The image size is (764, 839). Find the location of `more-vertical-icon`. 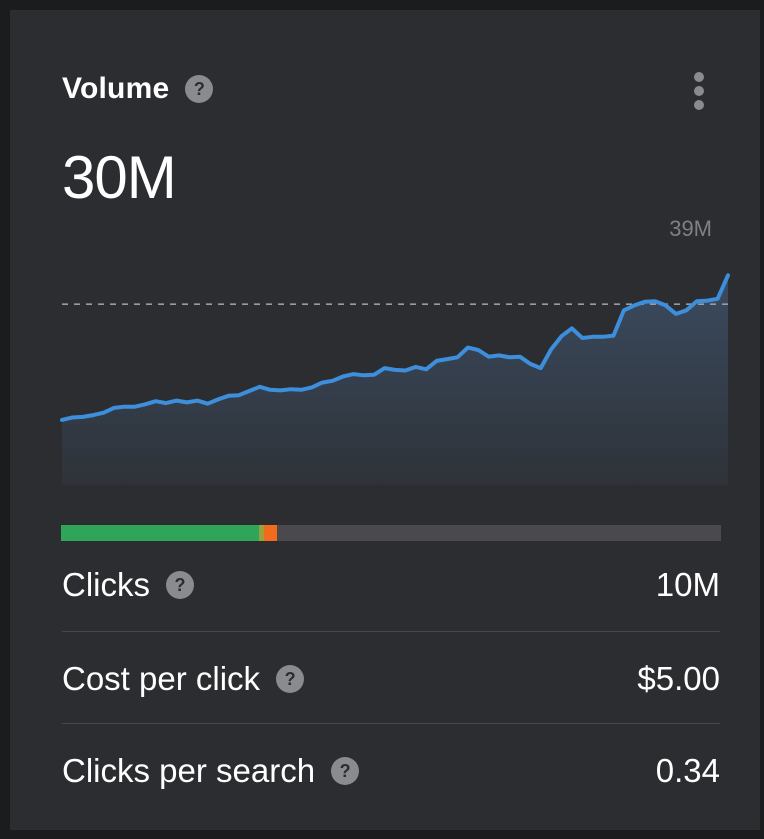

more-vertical-icon is located at coordinates (699, 92).